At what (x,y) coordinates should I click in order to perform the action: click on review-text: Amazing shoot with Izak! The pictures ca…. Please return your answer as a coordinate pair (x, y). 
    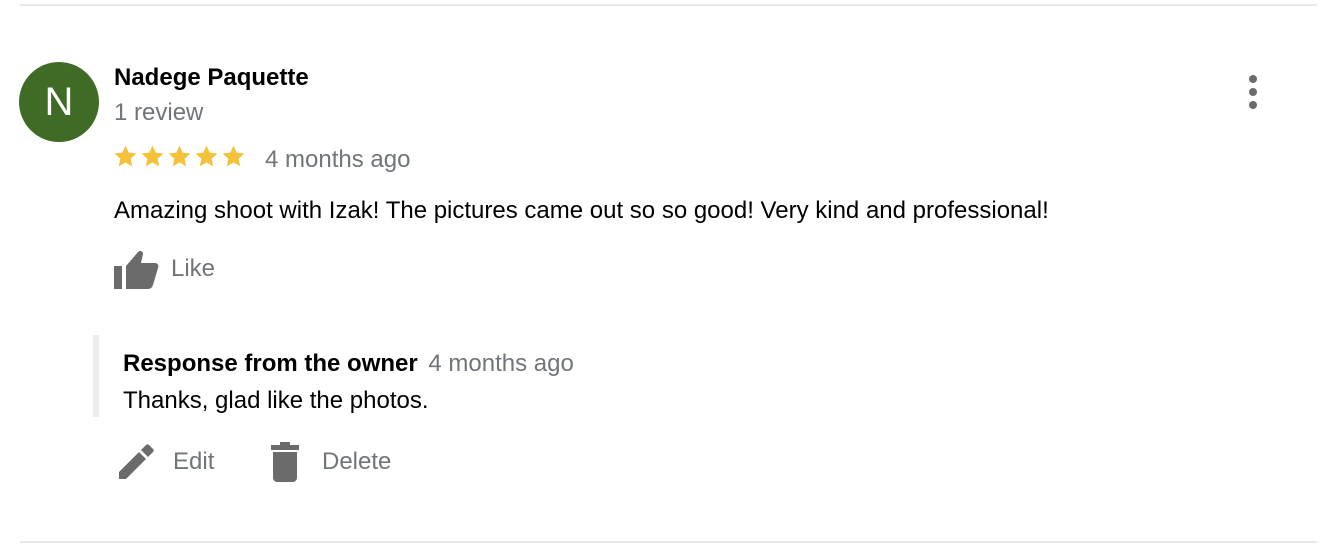
    Looking at the image, I should click on (581, 210).